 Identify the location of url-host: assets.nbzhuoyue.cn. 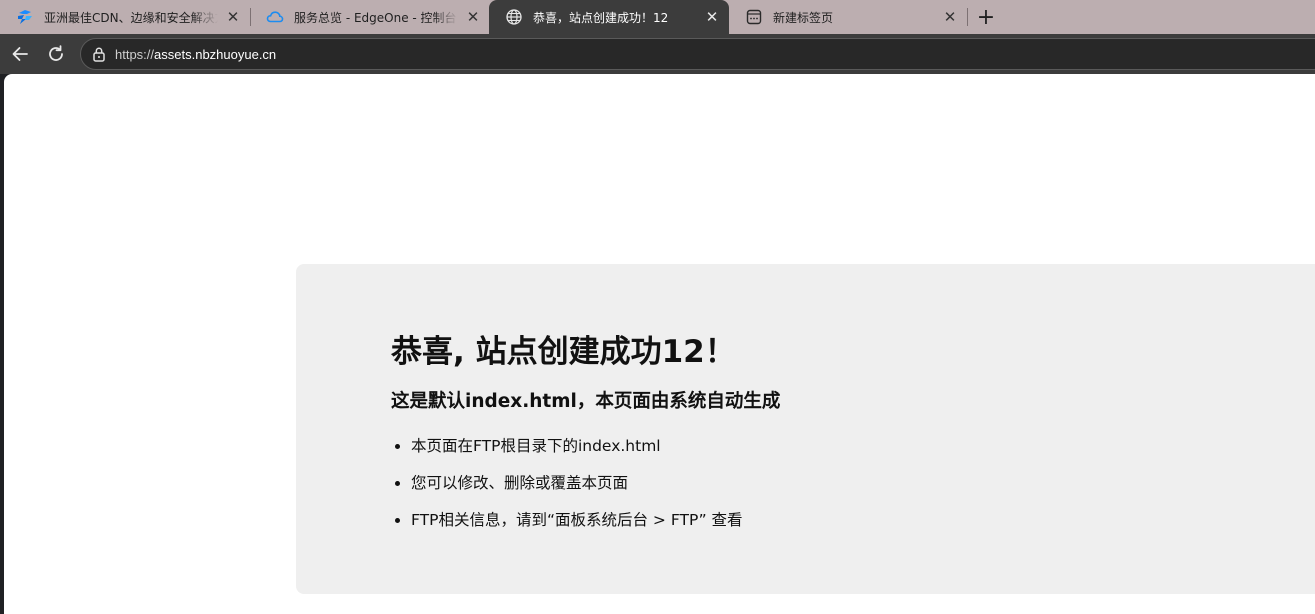
(215, 54).